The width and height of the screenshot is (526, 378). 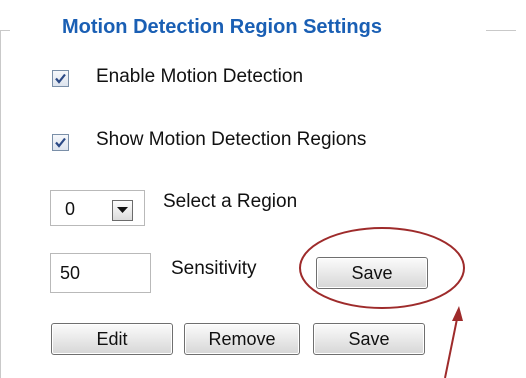 I want to click on chevron-down-icon, so click(x=122, y=210).